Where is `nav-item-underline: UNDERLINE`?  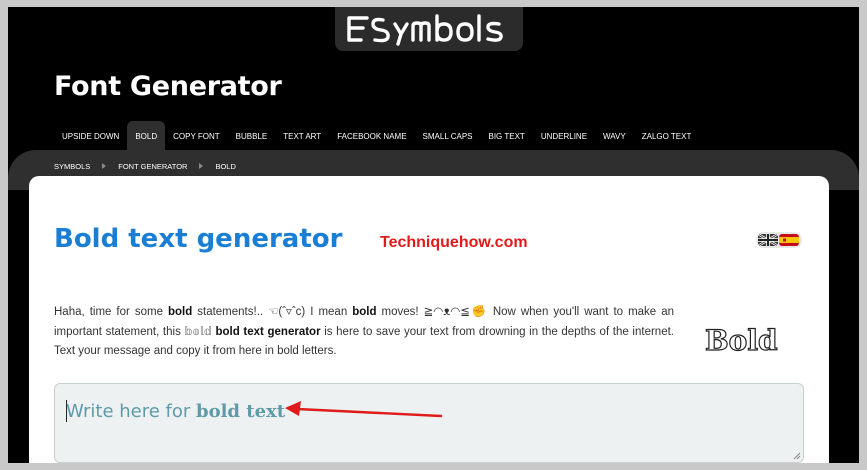 nav-item-underline: UNDERLINE is located at coordinates (564, 137).